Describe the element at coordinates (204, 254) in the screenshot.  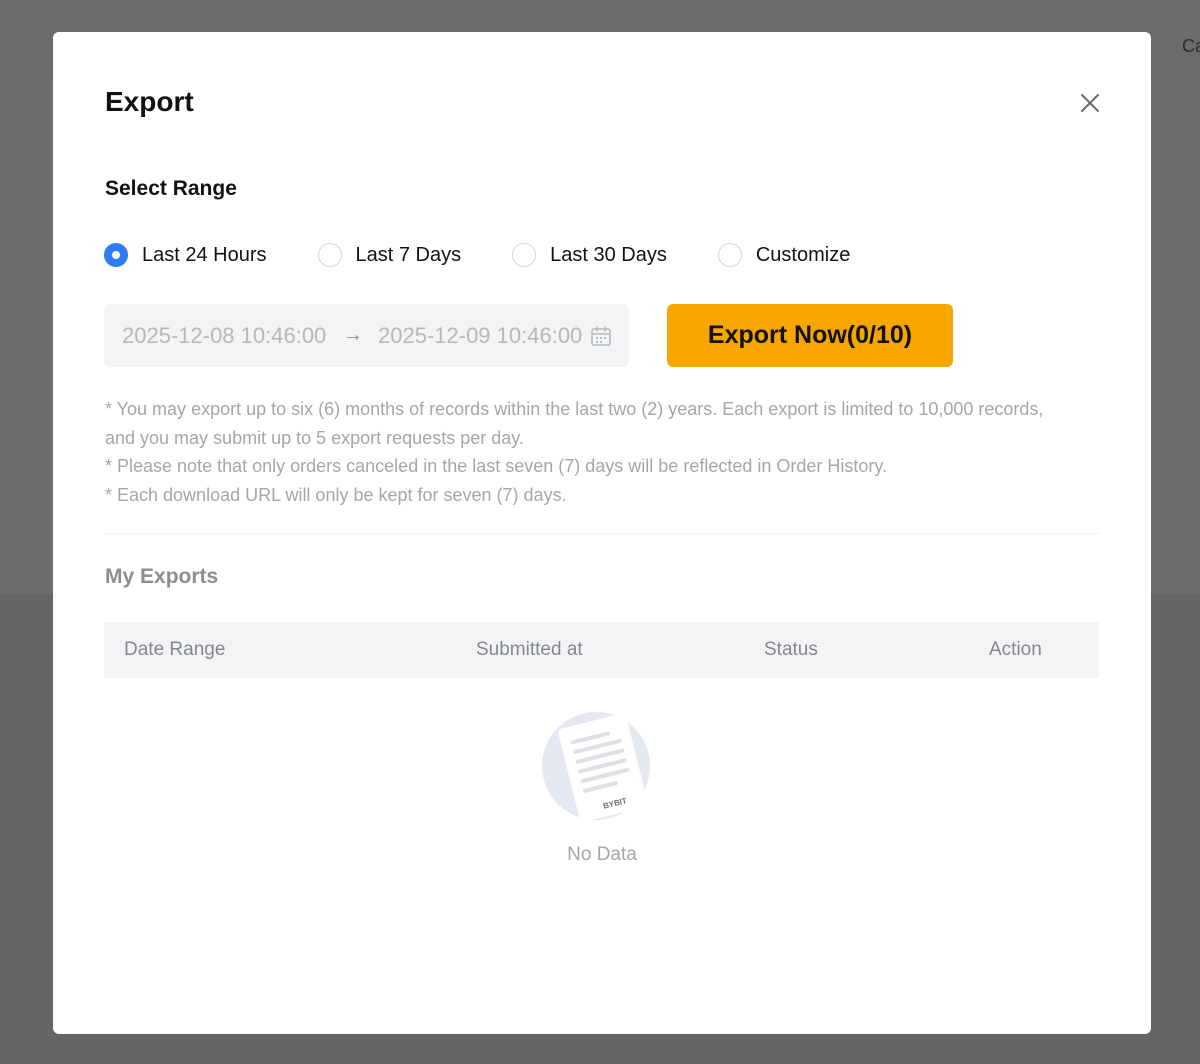
I see `range-option-label: Last 24 Hours` at that location.